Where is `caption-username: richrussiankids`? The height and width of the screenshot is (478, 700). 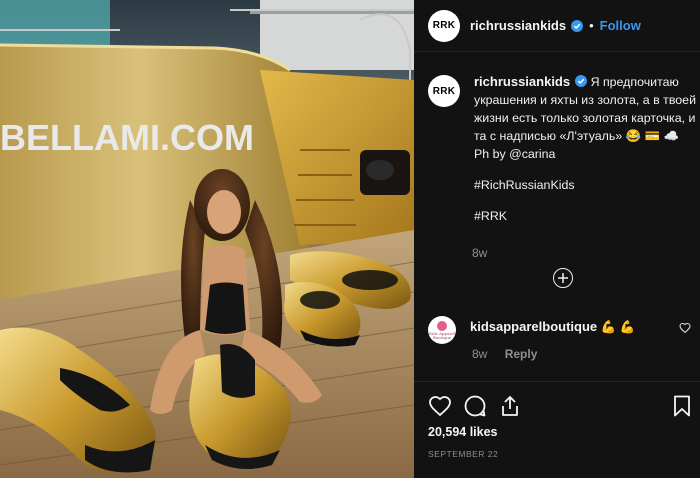 caption-username: richrussiankids is located at coordinates (522, 81).